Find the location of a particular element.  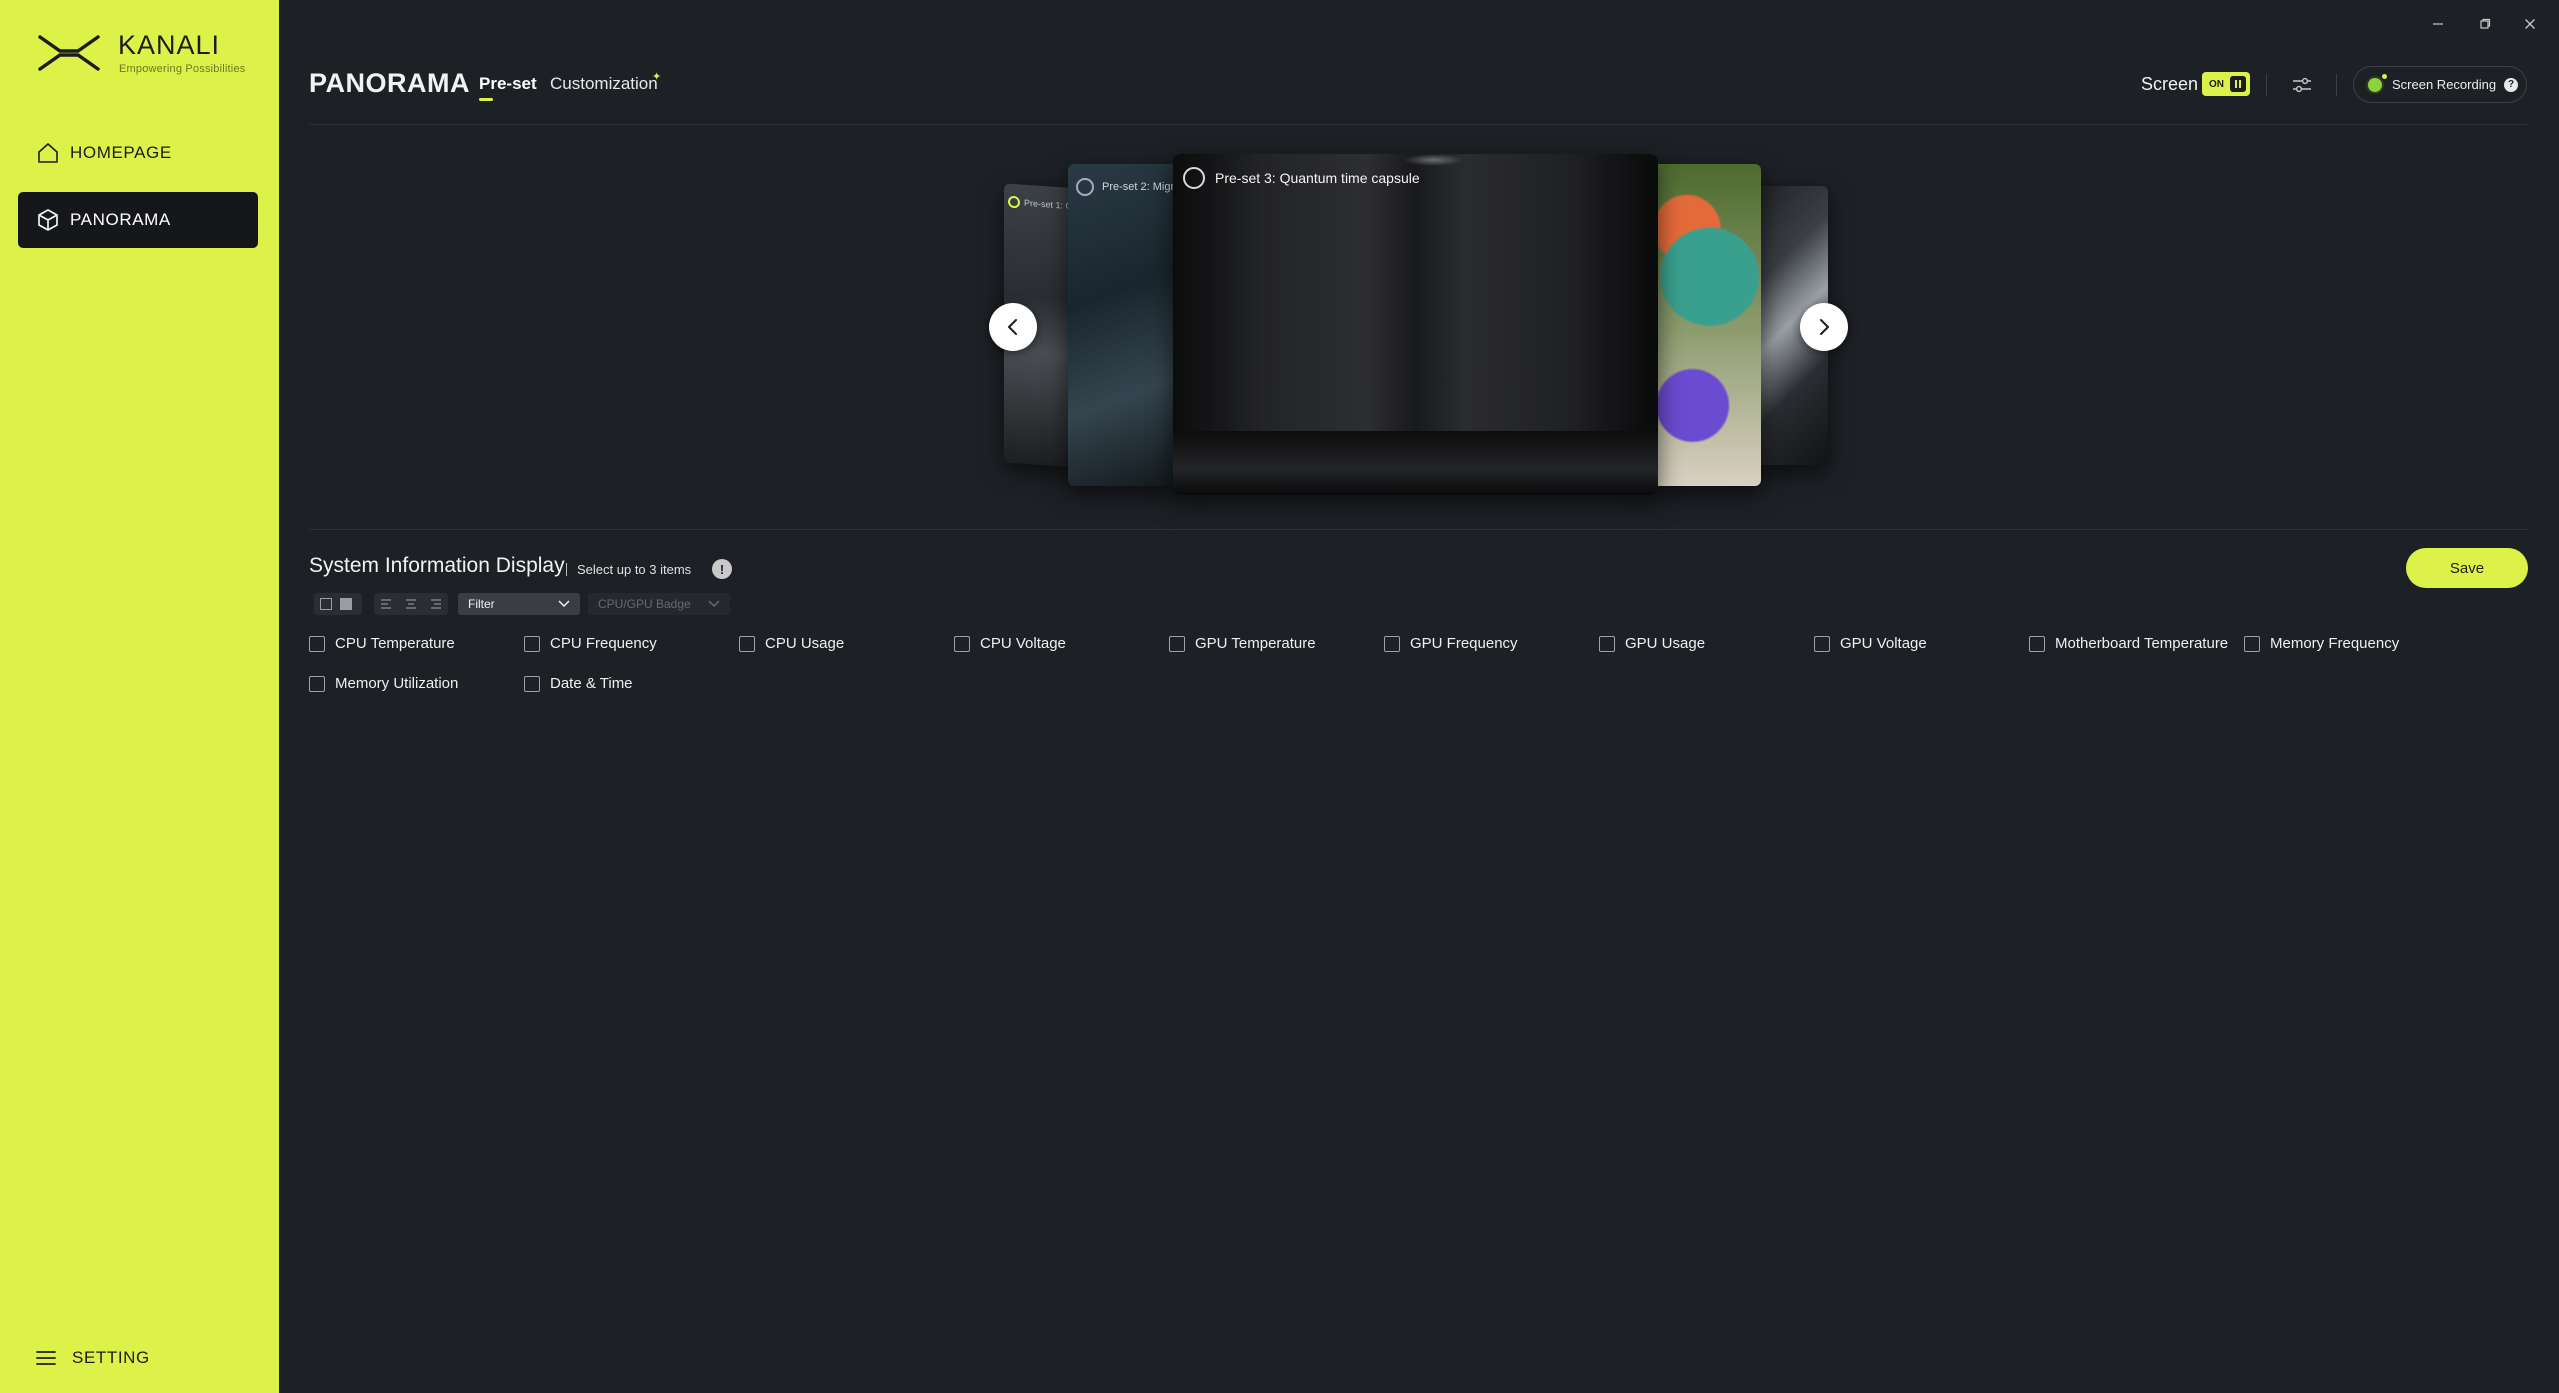

metric-checkbox-item: GPU Frequency is located at coordinates (1451, 643).